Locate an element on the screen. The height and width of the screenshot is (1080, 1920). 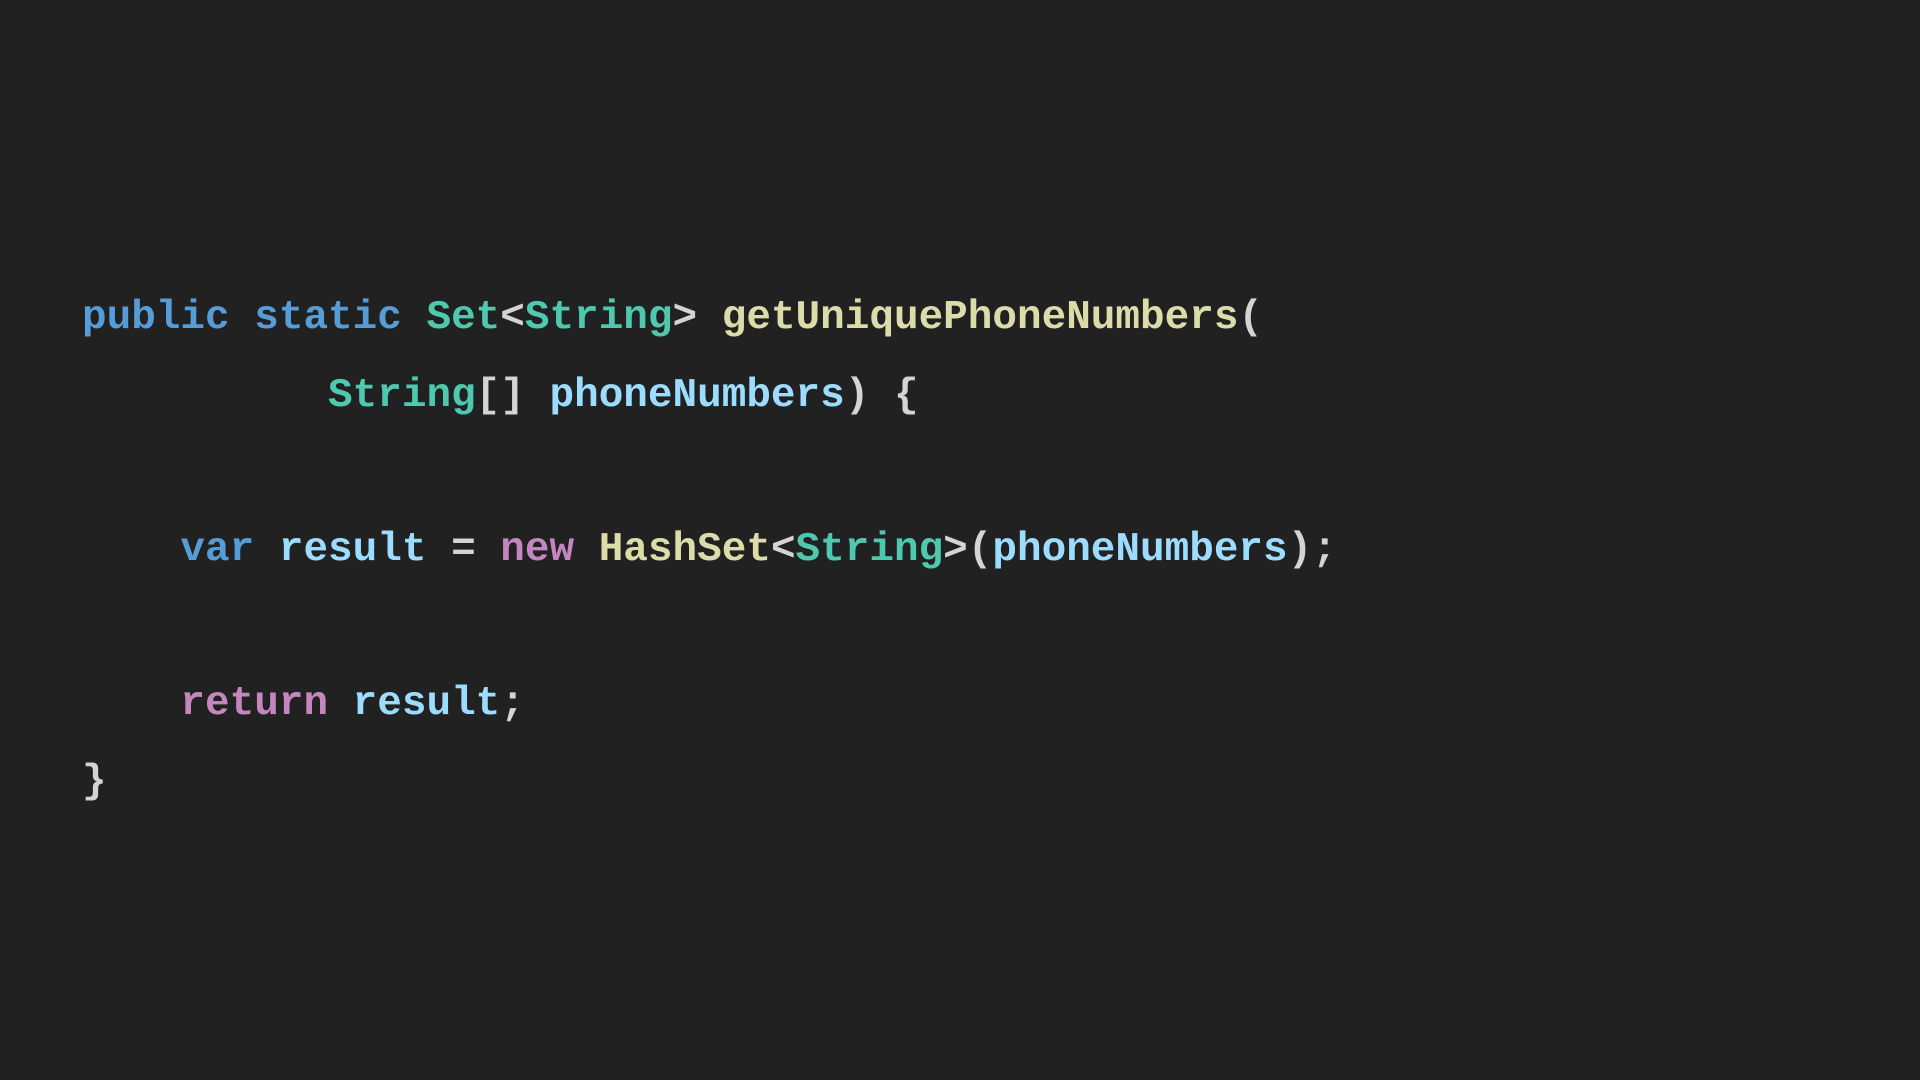
punct-close-semicolon: ); is located at coordinates (1312, 550).